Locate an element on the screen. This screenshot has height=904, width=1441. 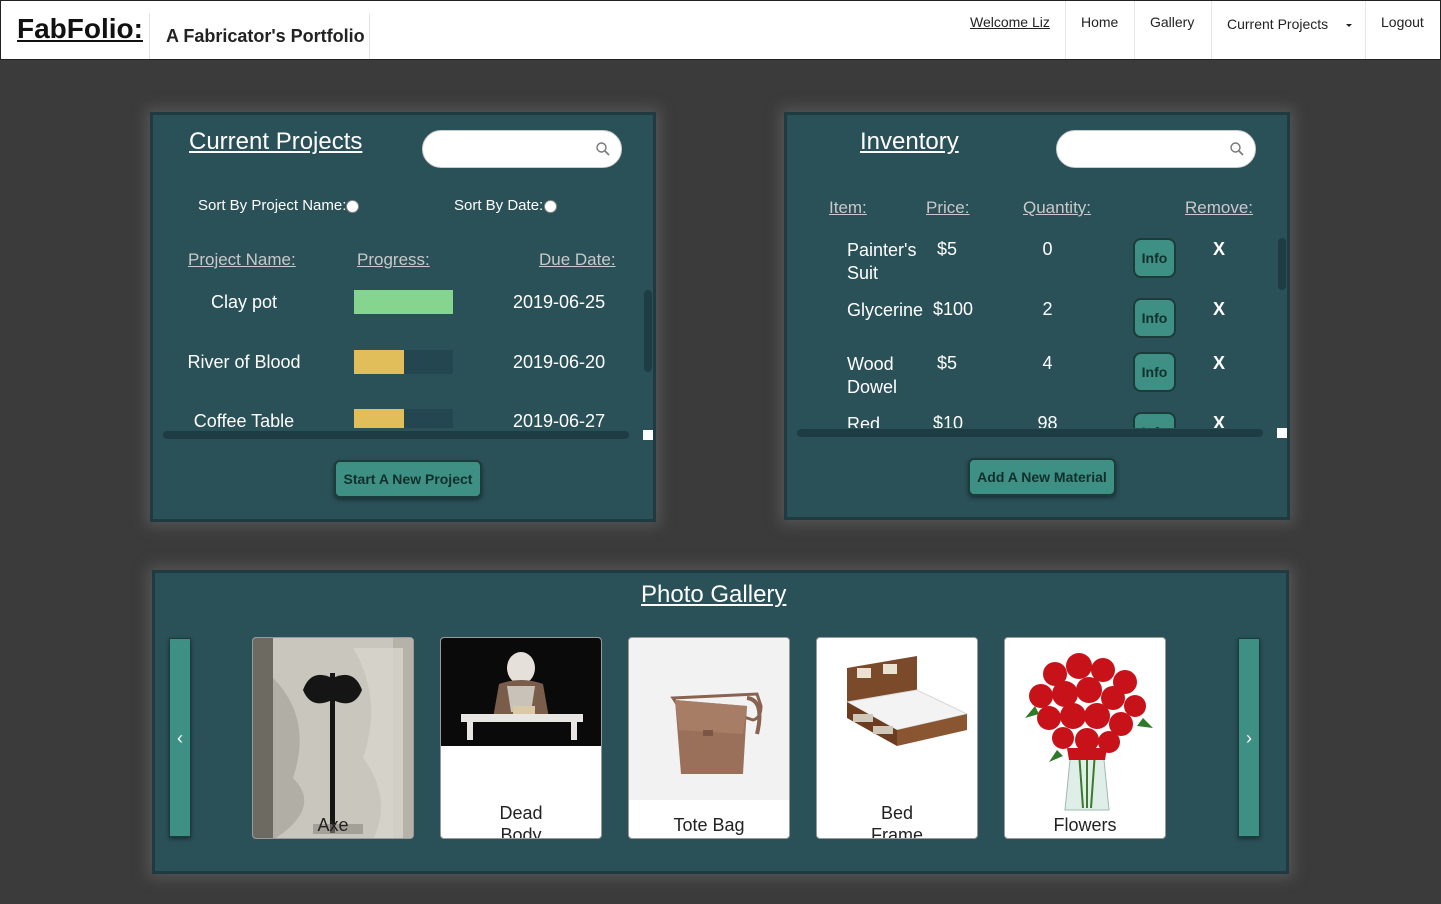
gallery-caption: Dead Body is located at coordinates (521, 820).